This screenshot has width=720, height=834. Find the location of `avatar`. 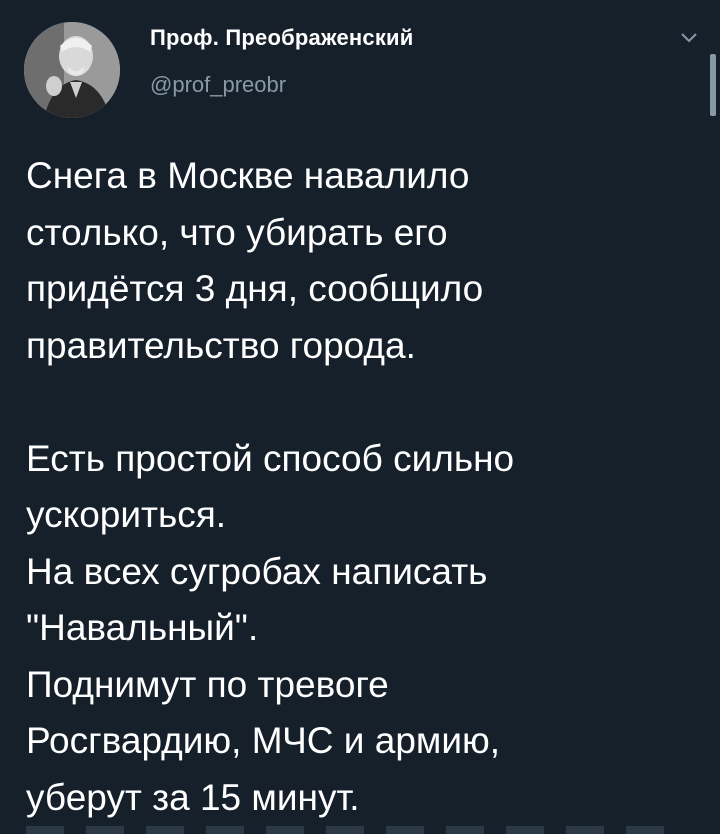

avatar is located at coordinates (72, 70).